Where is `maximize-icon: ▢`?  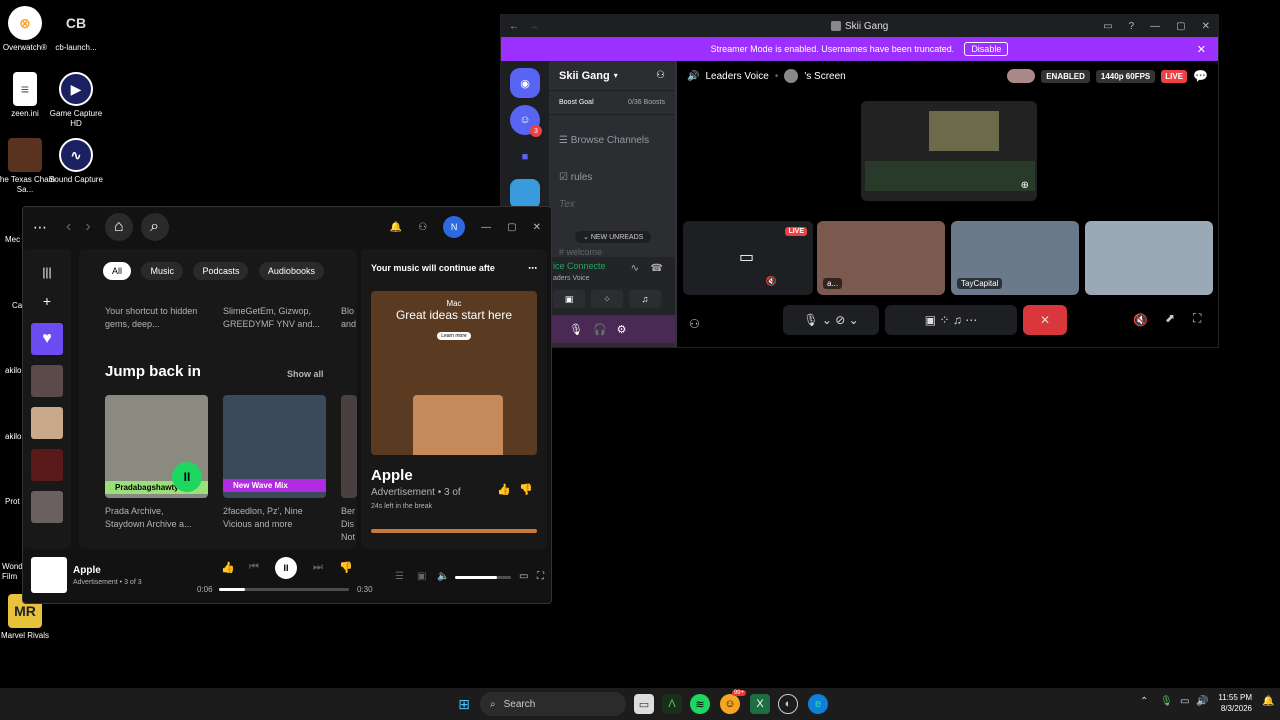
maximize-icon: ▢ is located at coordinates (511, 227).